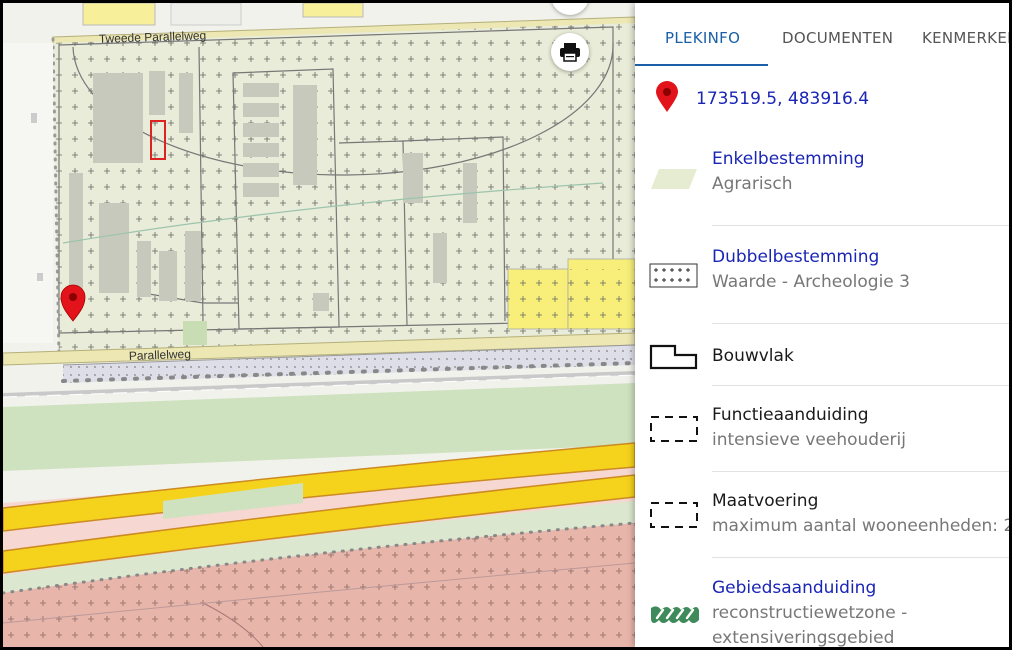 The width and height of the screenshot is (1012, 650). What do you see at coordinates (822, 184) in the screenshot?
I see `legend-row-enkelbestemming: Enkelbestemming Agrarisch` at bounding box center [822, 184].